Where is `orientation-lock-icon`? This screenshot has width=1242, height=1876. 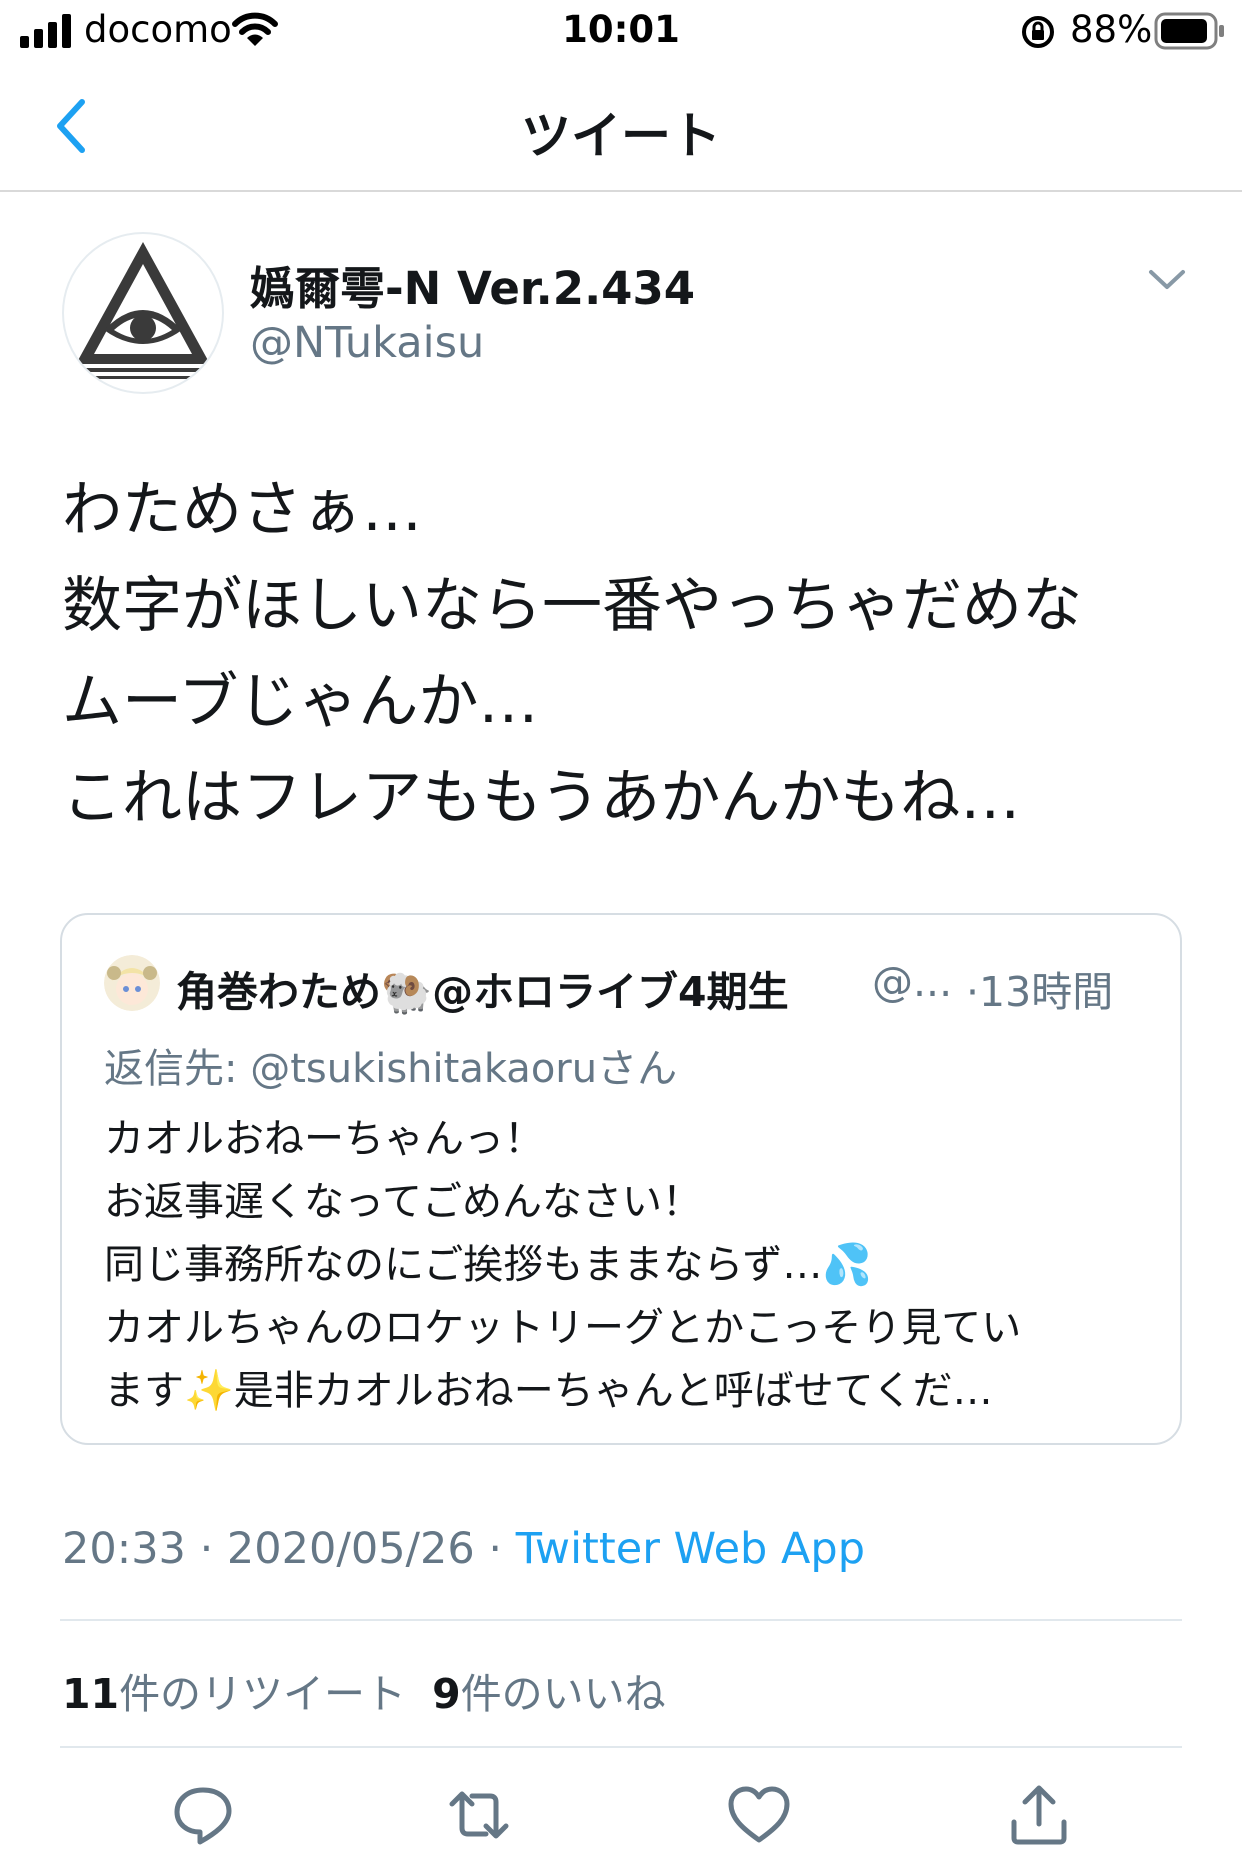
orientation-lock-icon is located at coordinates (1038, 32).